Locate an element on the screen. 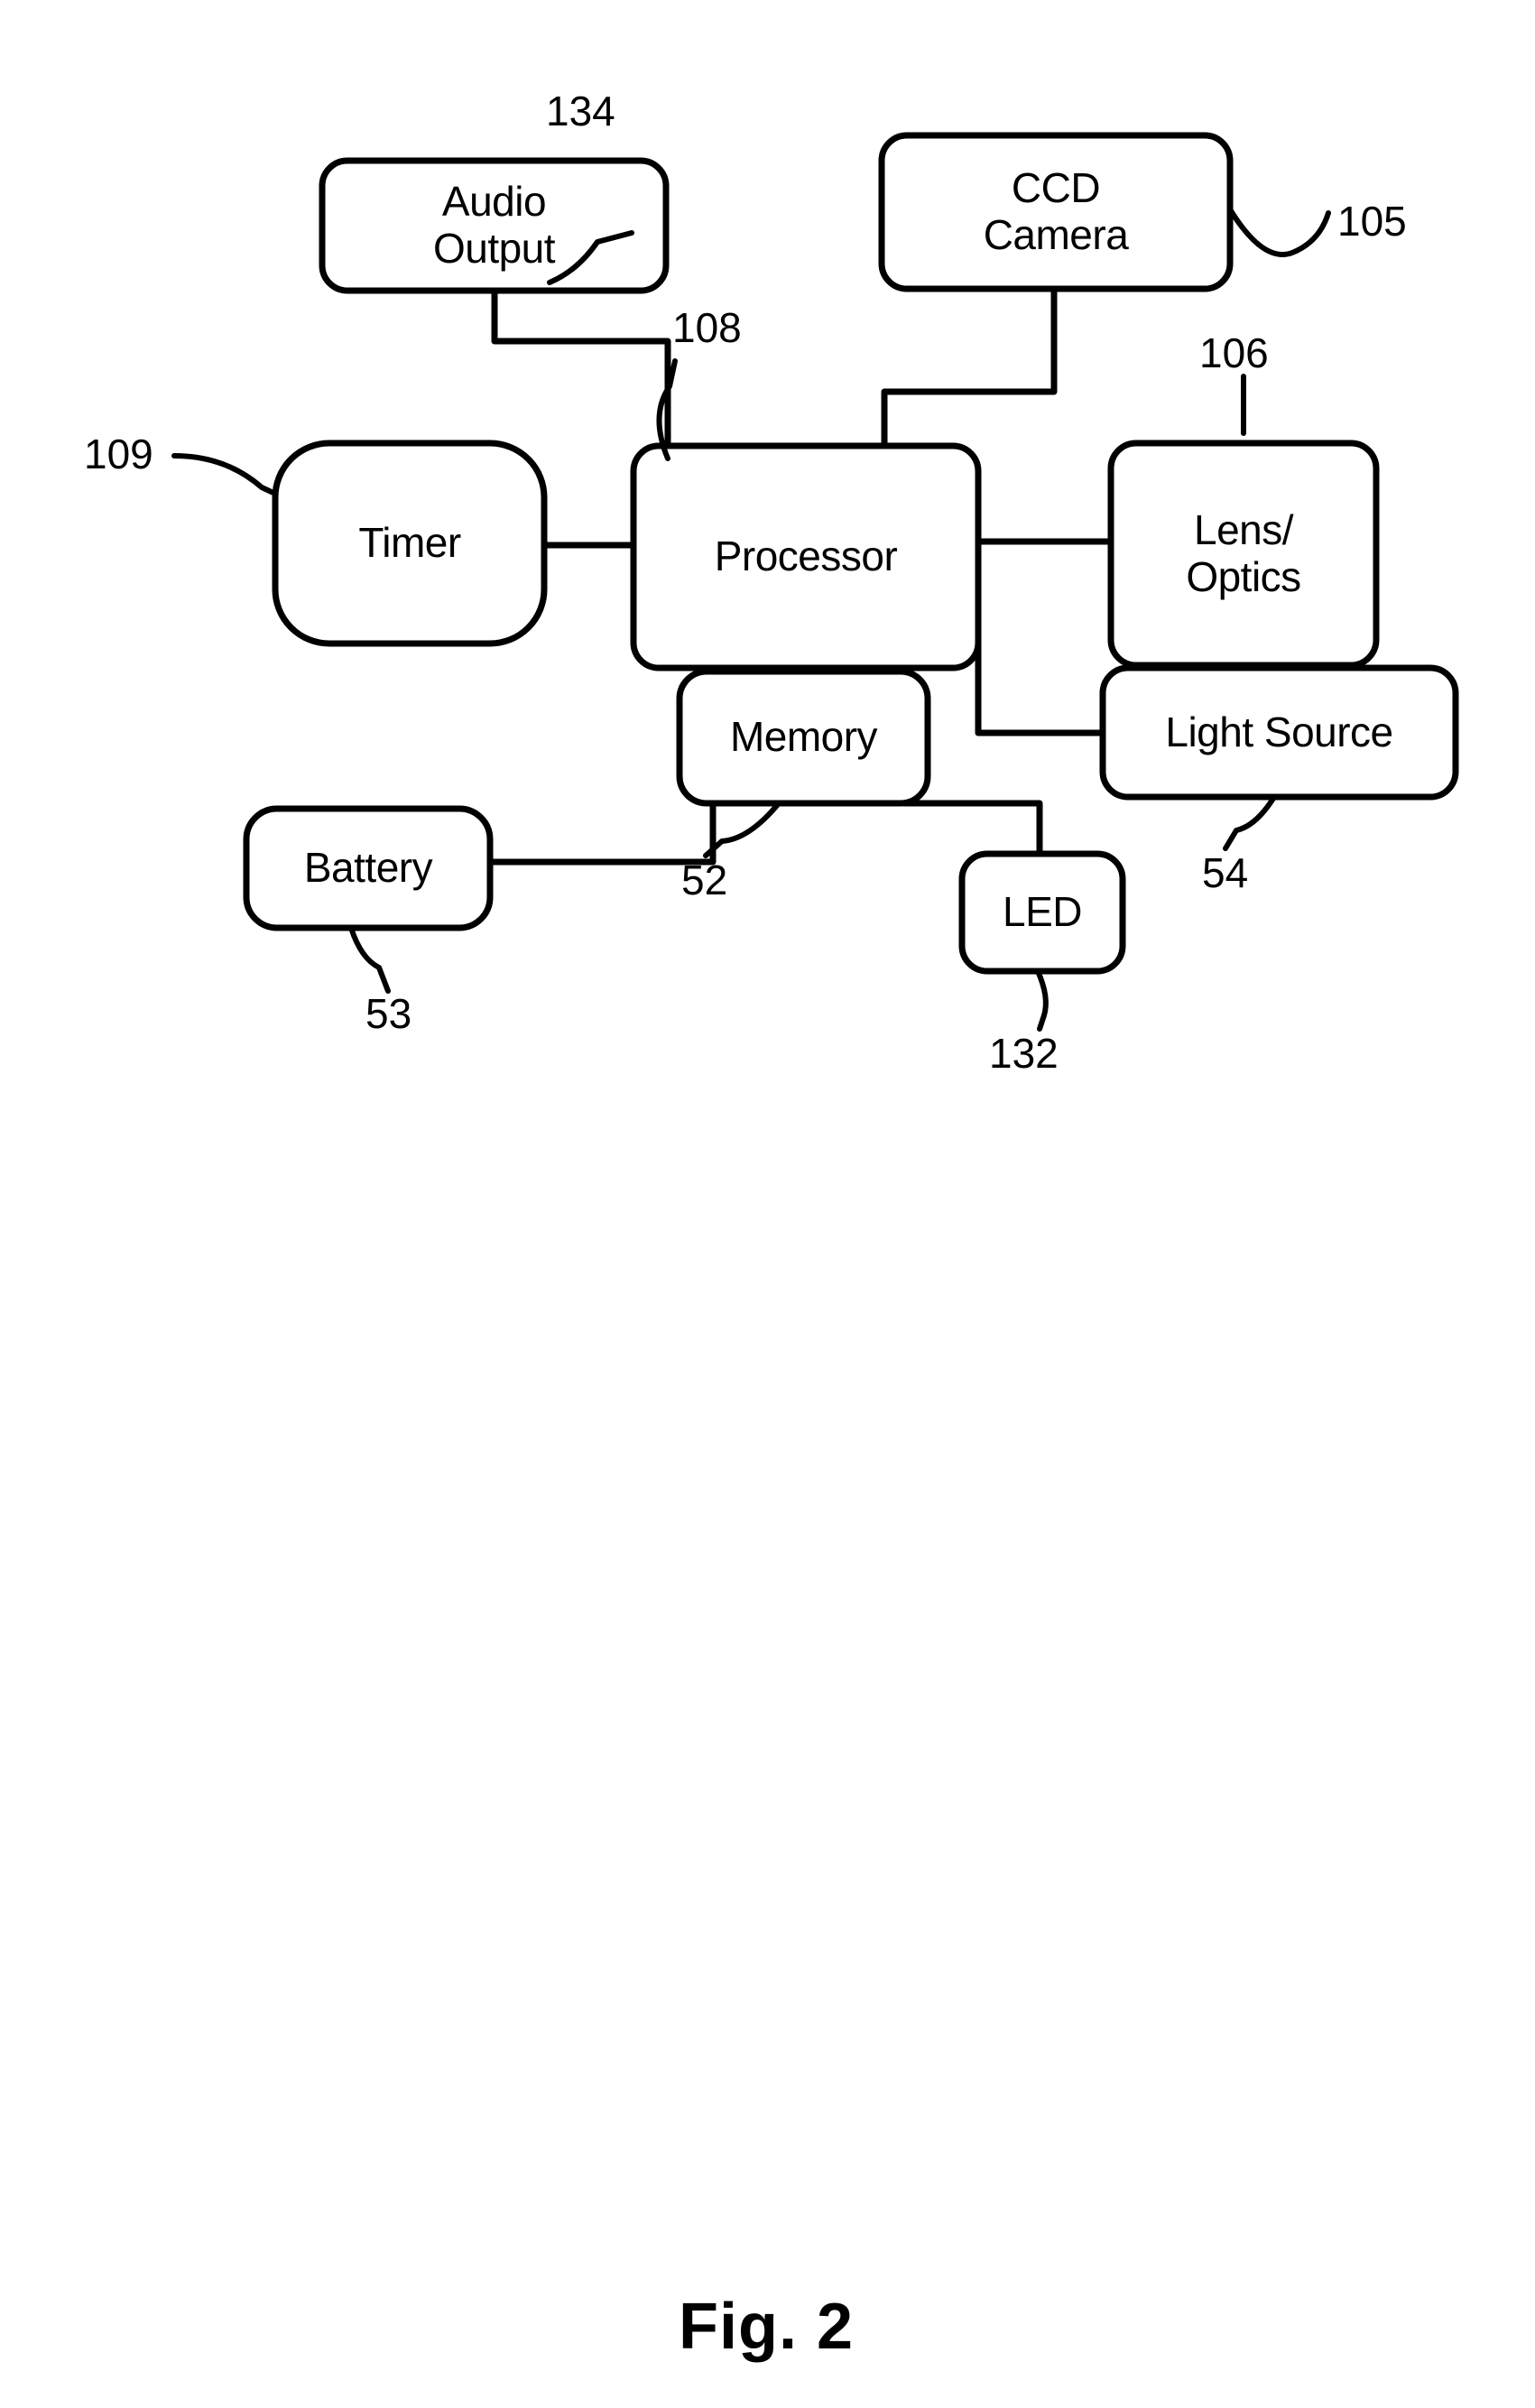  block-ccd-camera is located at coordinates (1056, 212).